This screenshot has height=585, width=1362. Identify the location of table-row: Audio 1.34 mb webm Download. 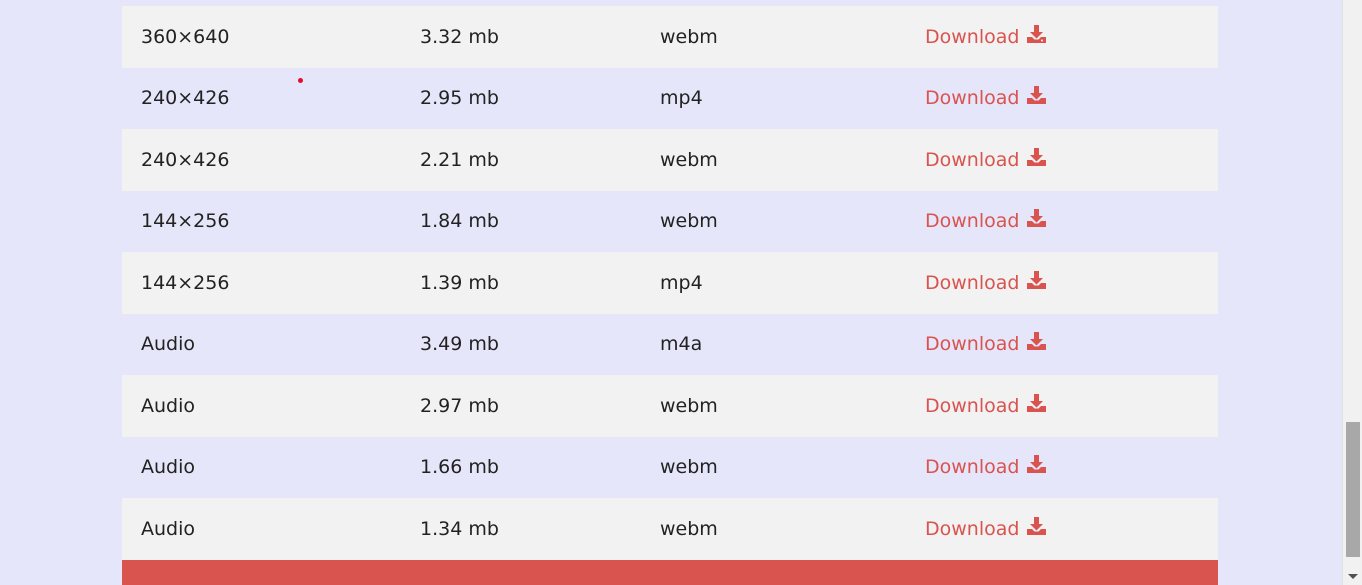
(670, 529).